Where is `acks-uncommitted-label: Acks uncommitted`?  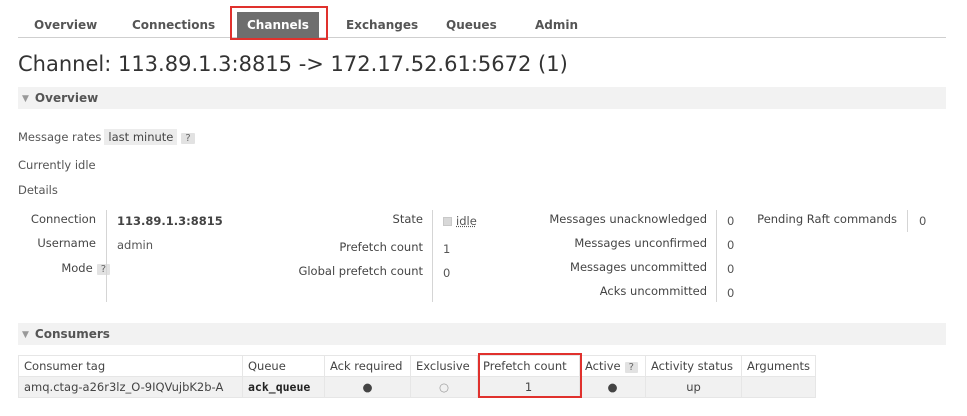
acks-uncommitted-label: Acks uncommitted is located at coordinates (653, 291).